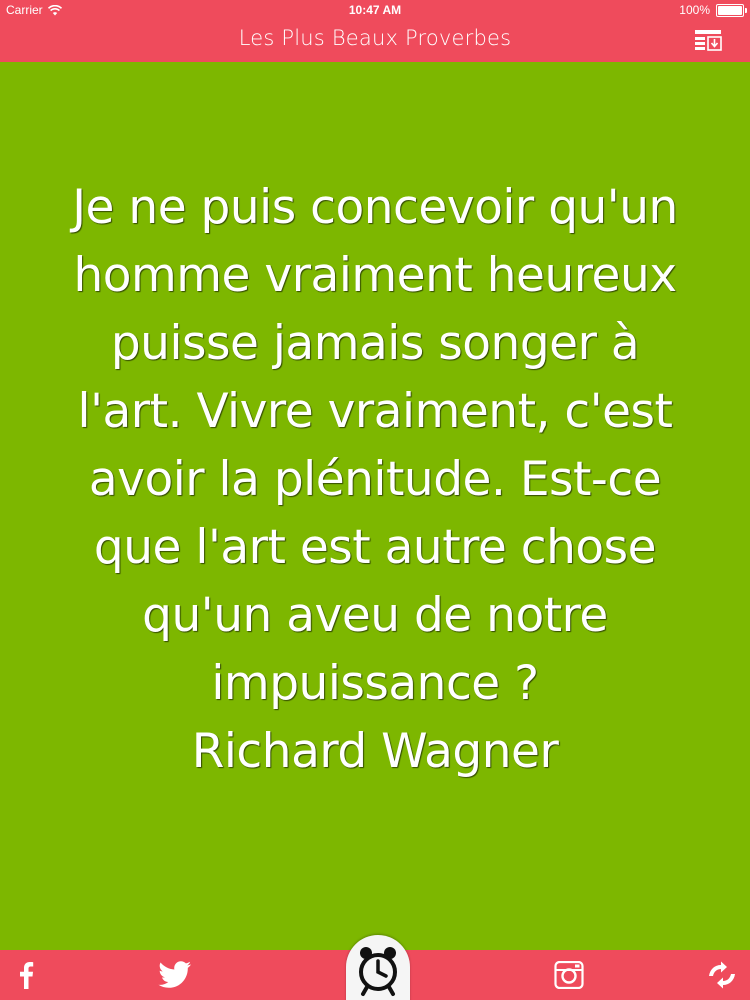 The image size is (750, 1000). I want to click on shuffle-refresh-icon, so click(722, 975).